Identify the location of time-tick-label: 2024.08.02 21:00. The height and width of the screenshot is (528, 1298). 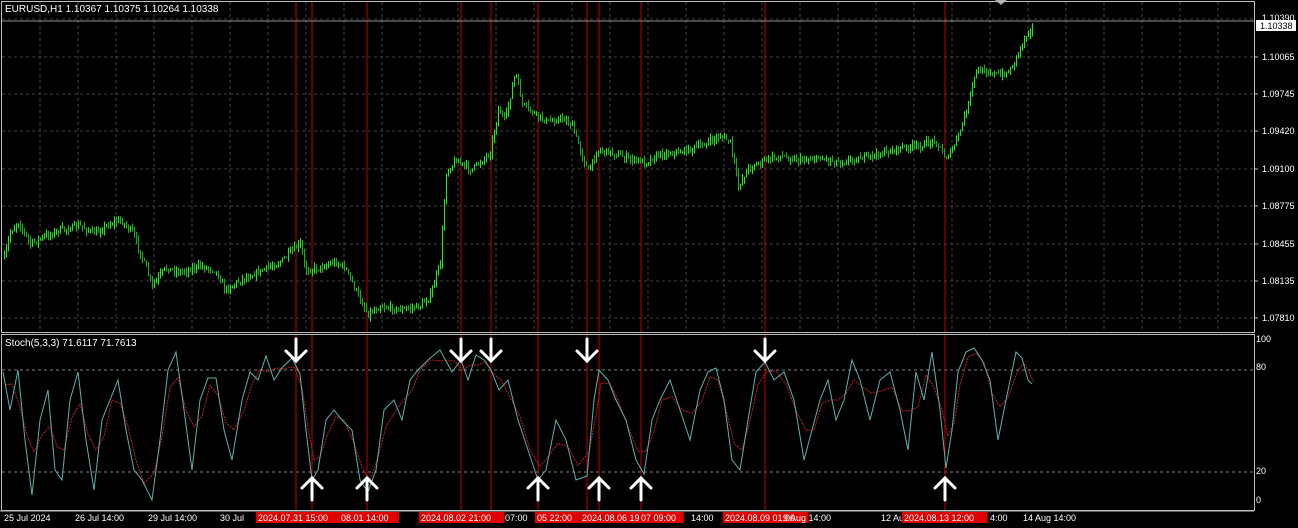
(456, 518).